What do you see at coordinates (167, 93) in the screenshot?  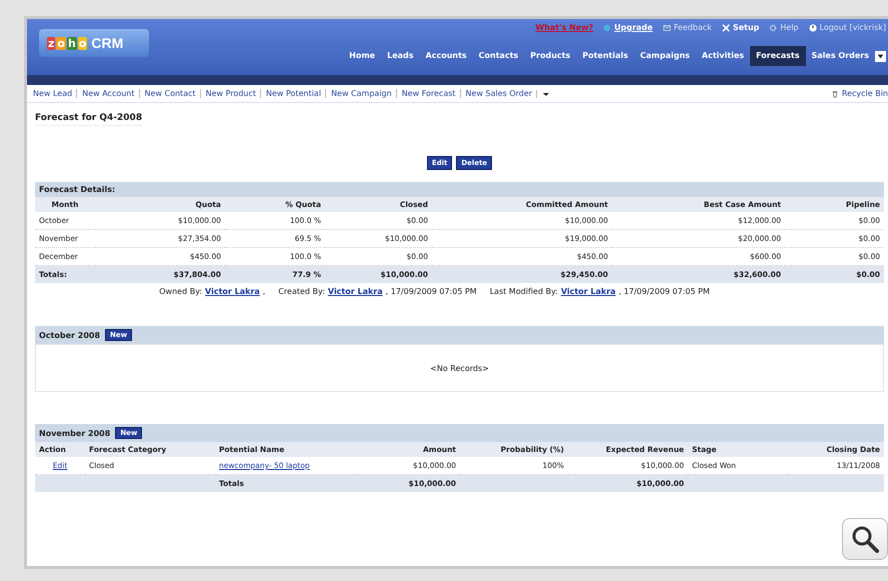 I see `quick-create-link: New Contact` at bounding box center [167, 93].